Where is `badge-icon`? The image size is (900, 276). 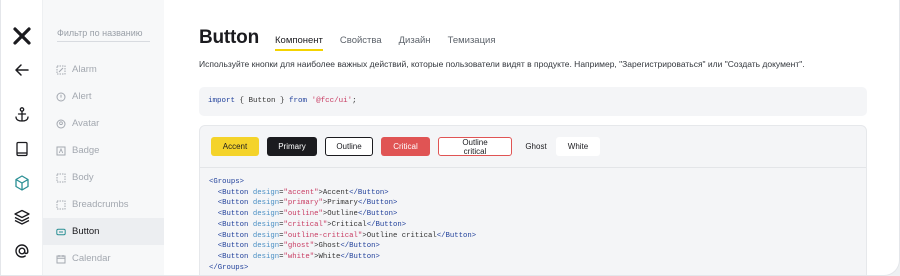 badge-icon is located at coordinates (61, 151).